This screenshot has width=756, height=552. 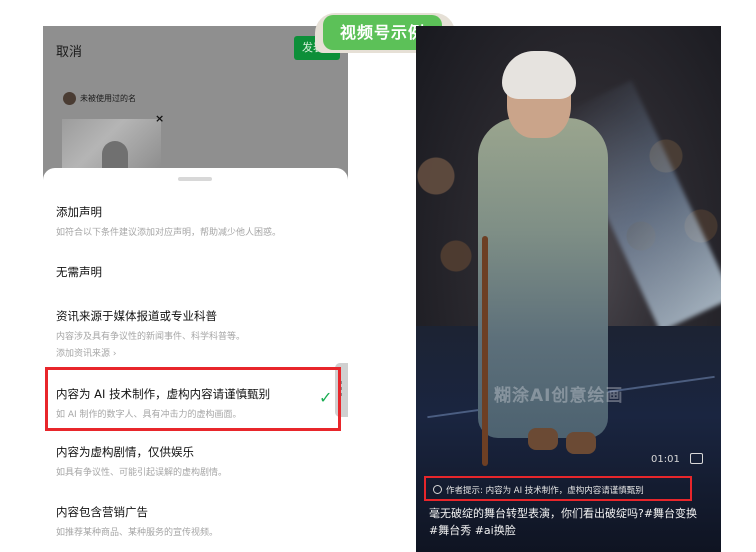 I want to click on option-subtitle: 内容涉及具有争议性的新闻事件、科学科普等。, so click(x=151, y=337).